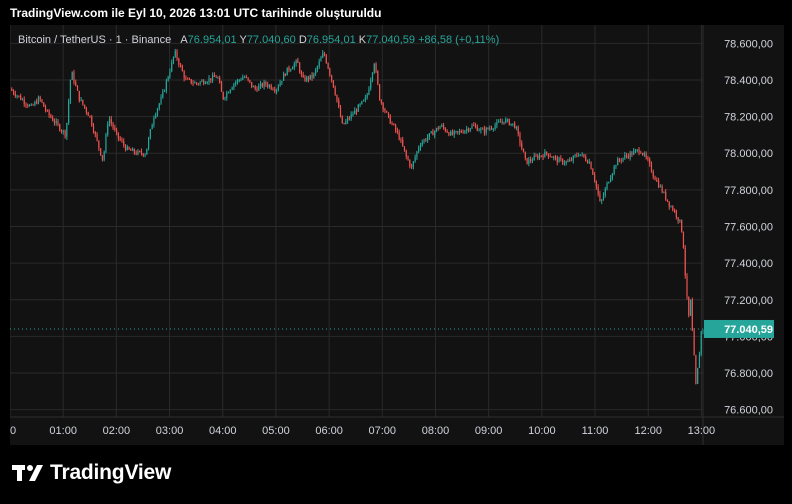 The image size is (792, 504). I want to click on x-tick-label: 04:00, so click(223, 431).